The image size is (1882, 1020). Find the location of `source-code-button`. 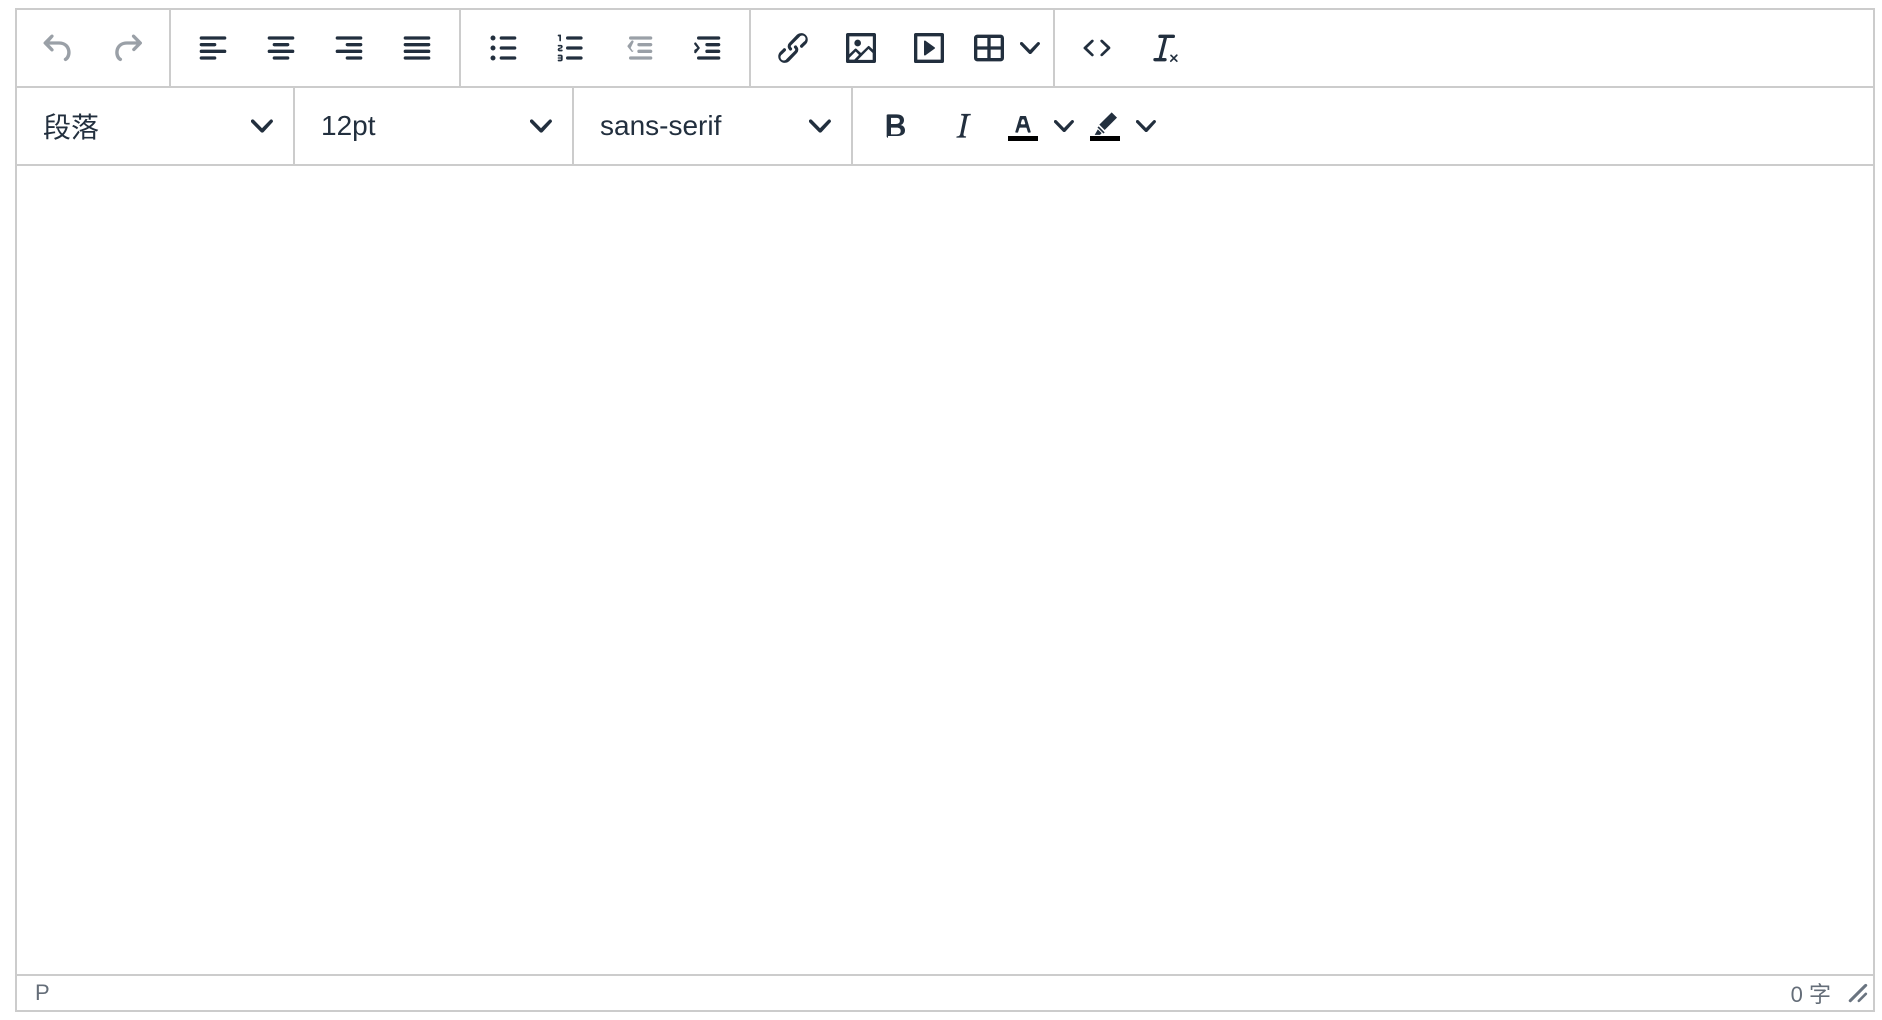

source-code-button is located at coordinates (1097, 48).